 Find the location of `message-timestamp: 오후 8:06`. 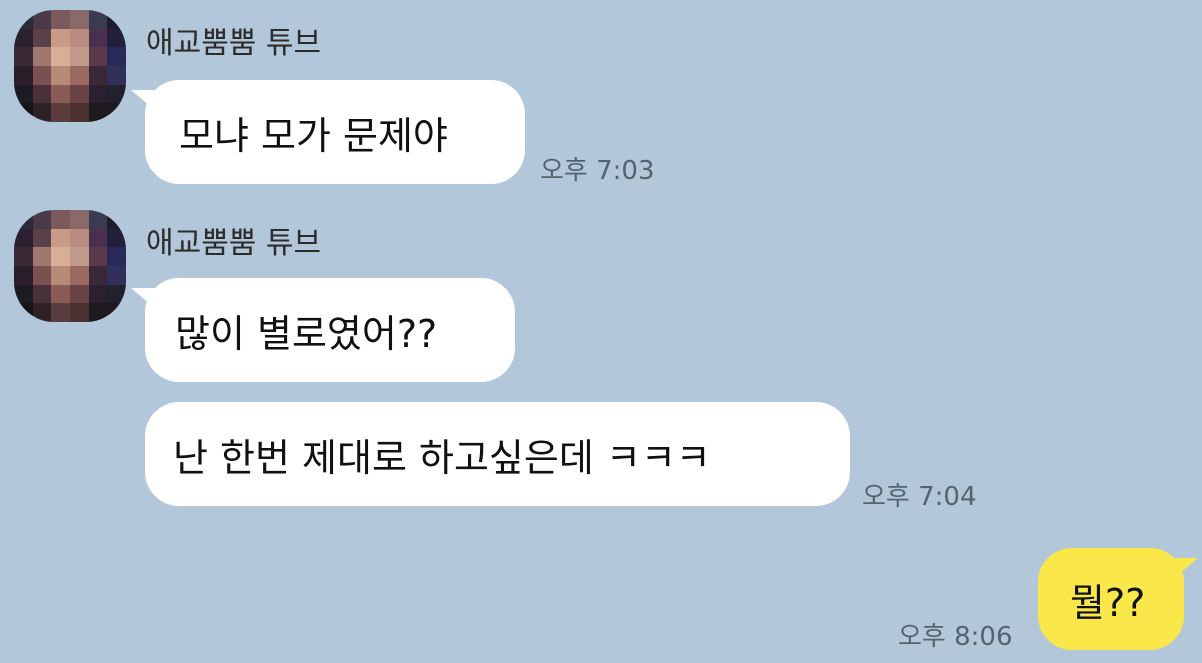

message-timestamp: 오후 8:06 is located at coordinates (955, 637).